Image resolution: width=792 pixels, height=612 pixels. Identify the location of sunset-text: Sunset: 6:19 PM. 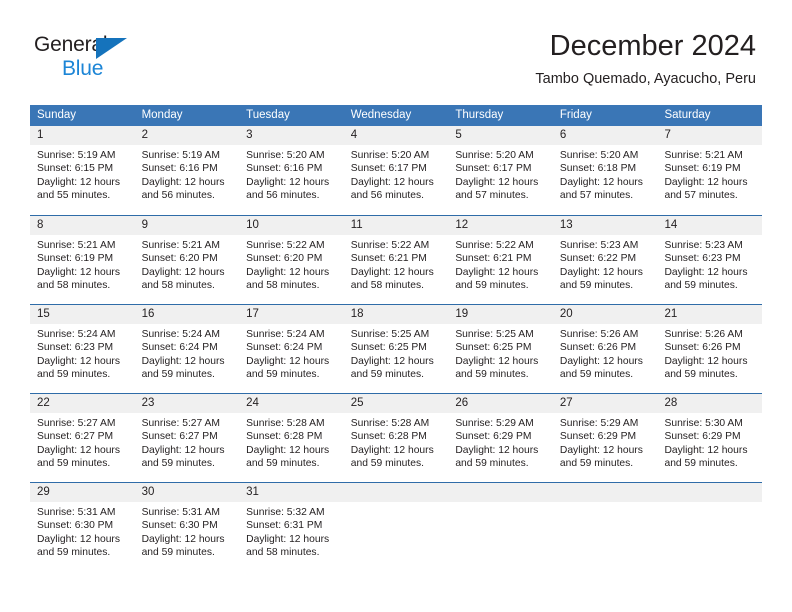
(702, 169).